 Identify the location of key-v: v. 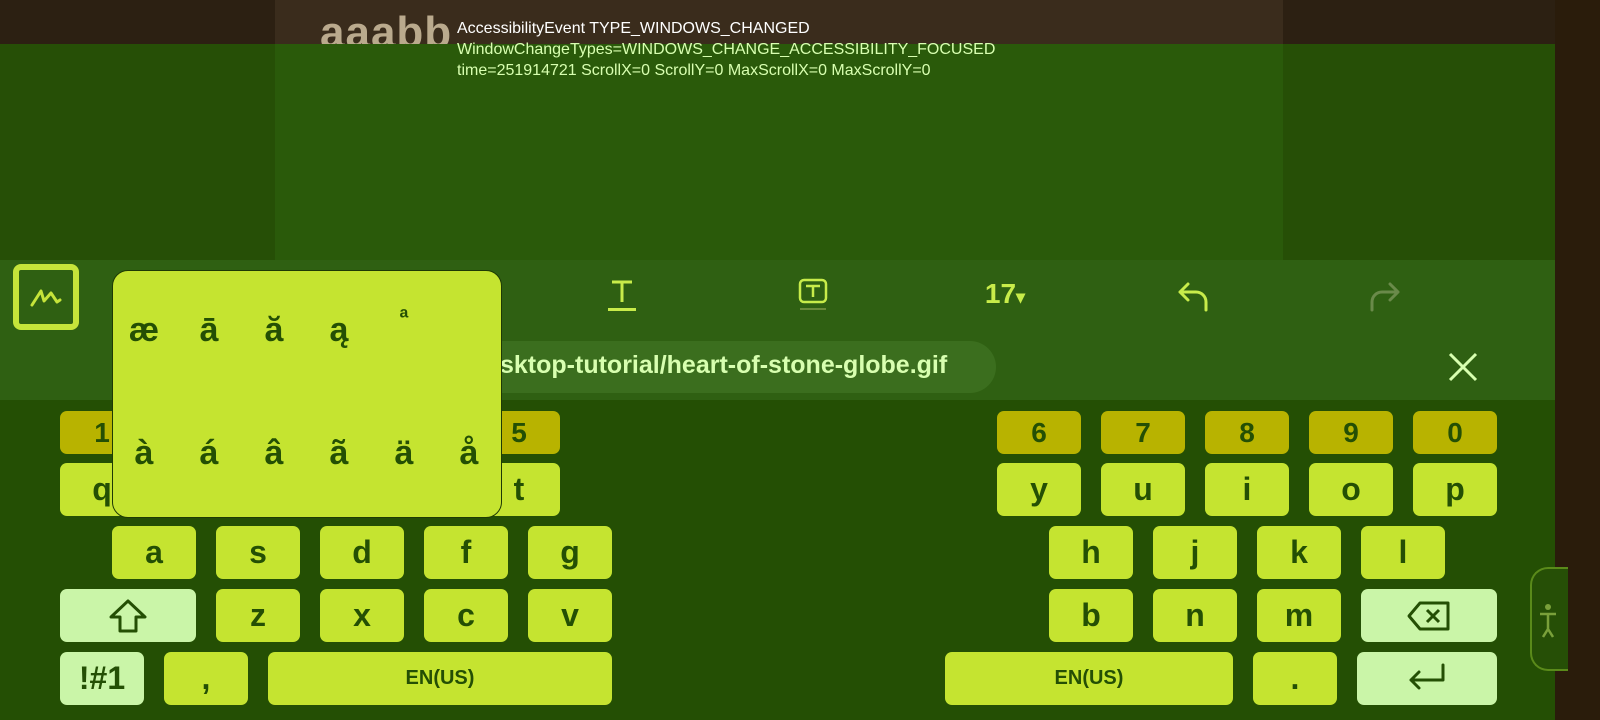
(570, 615).